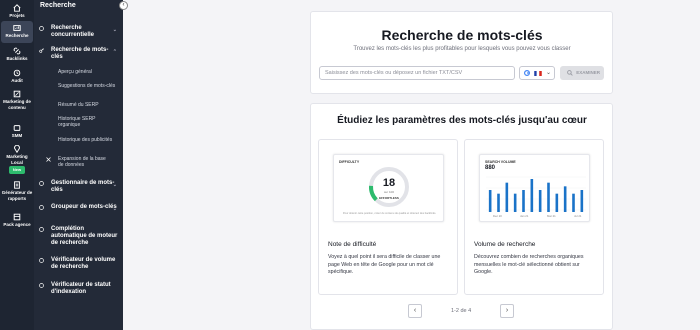  I want to click on chevron-up-icon: ⌃, so click(114, 52).